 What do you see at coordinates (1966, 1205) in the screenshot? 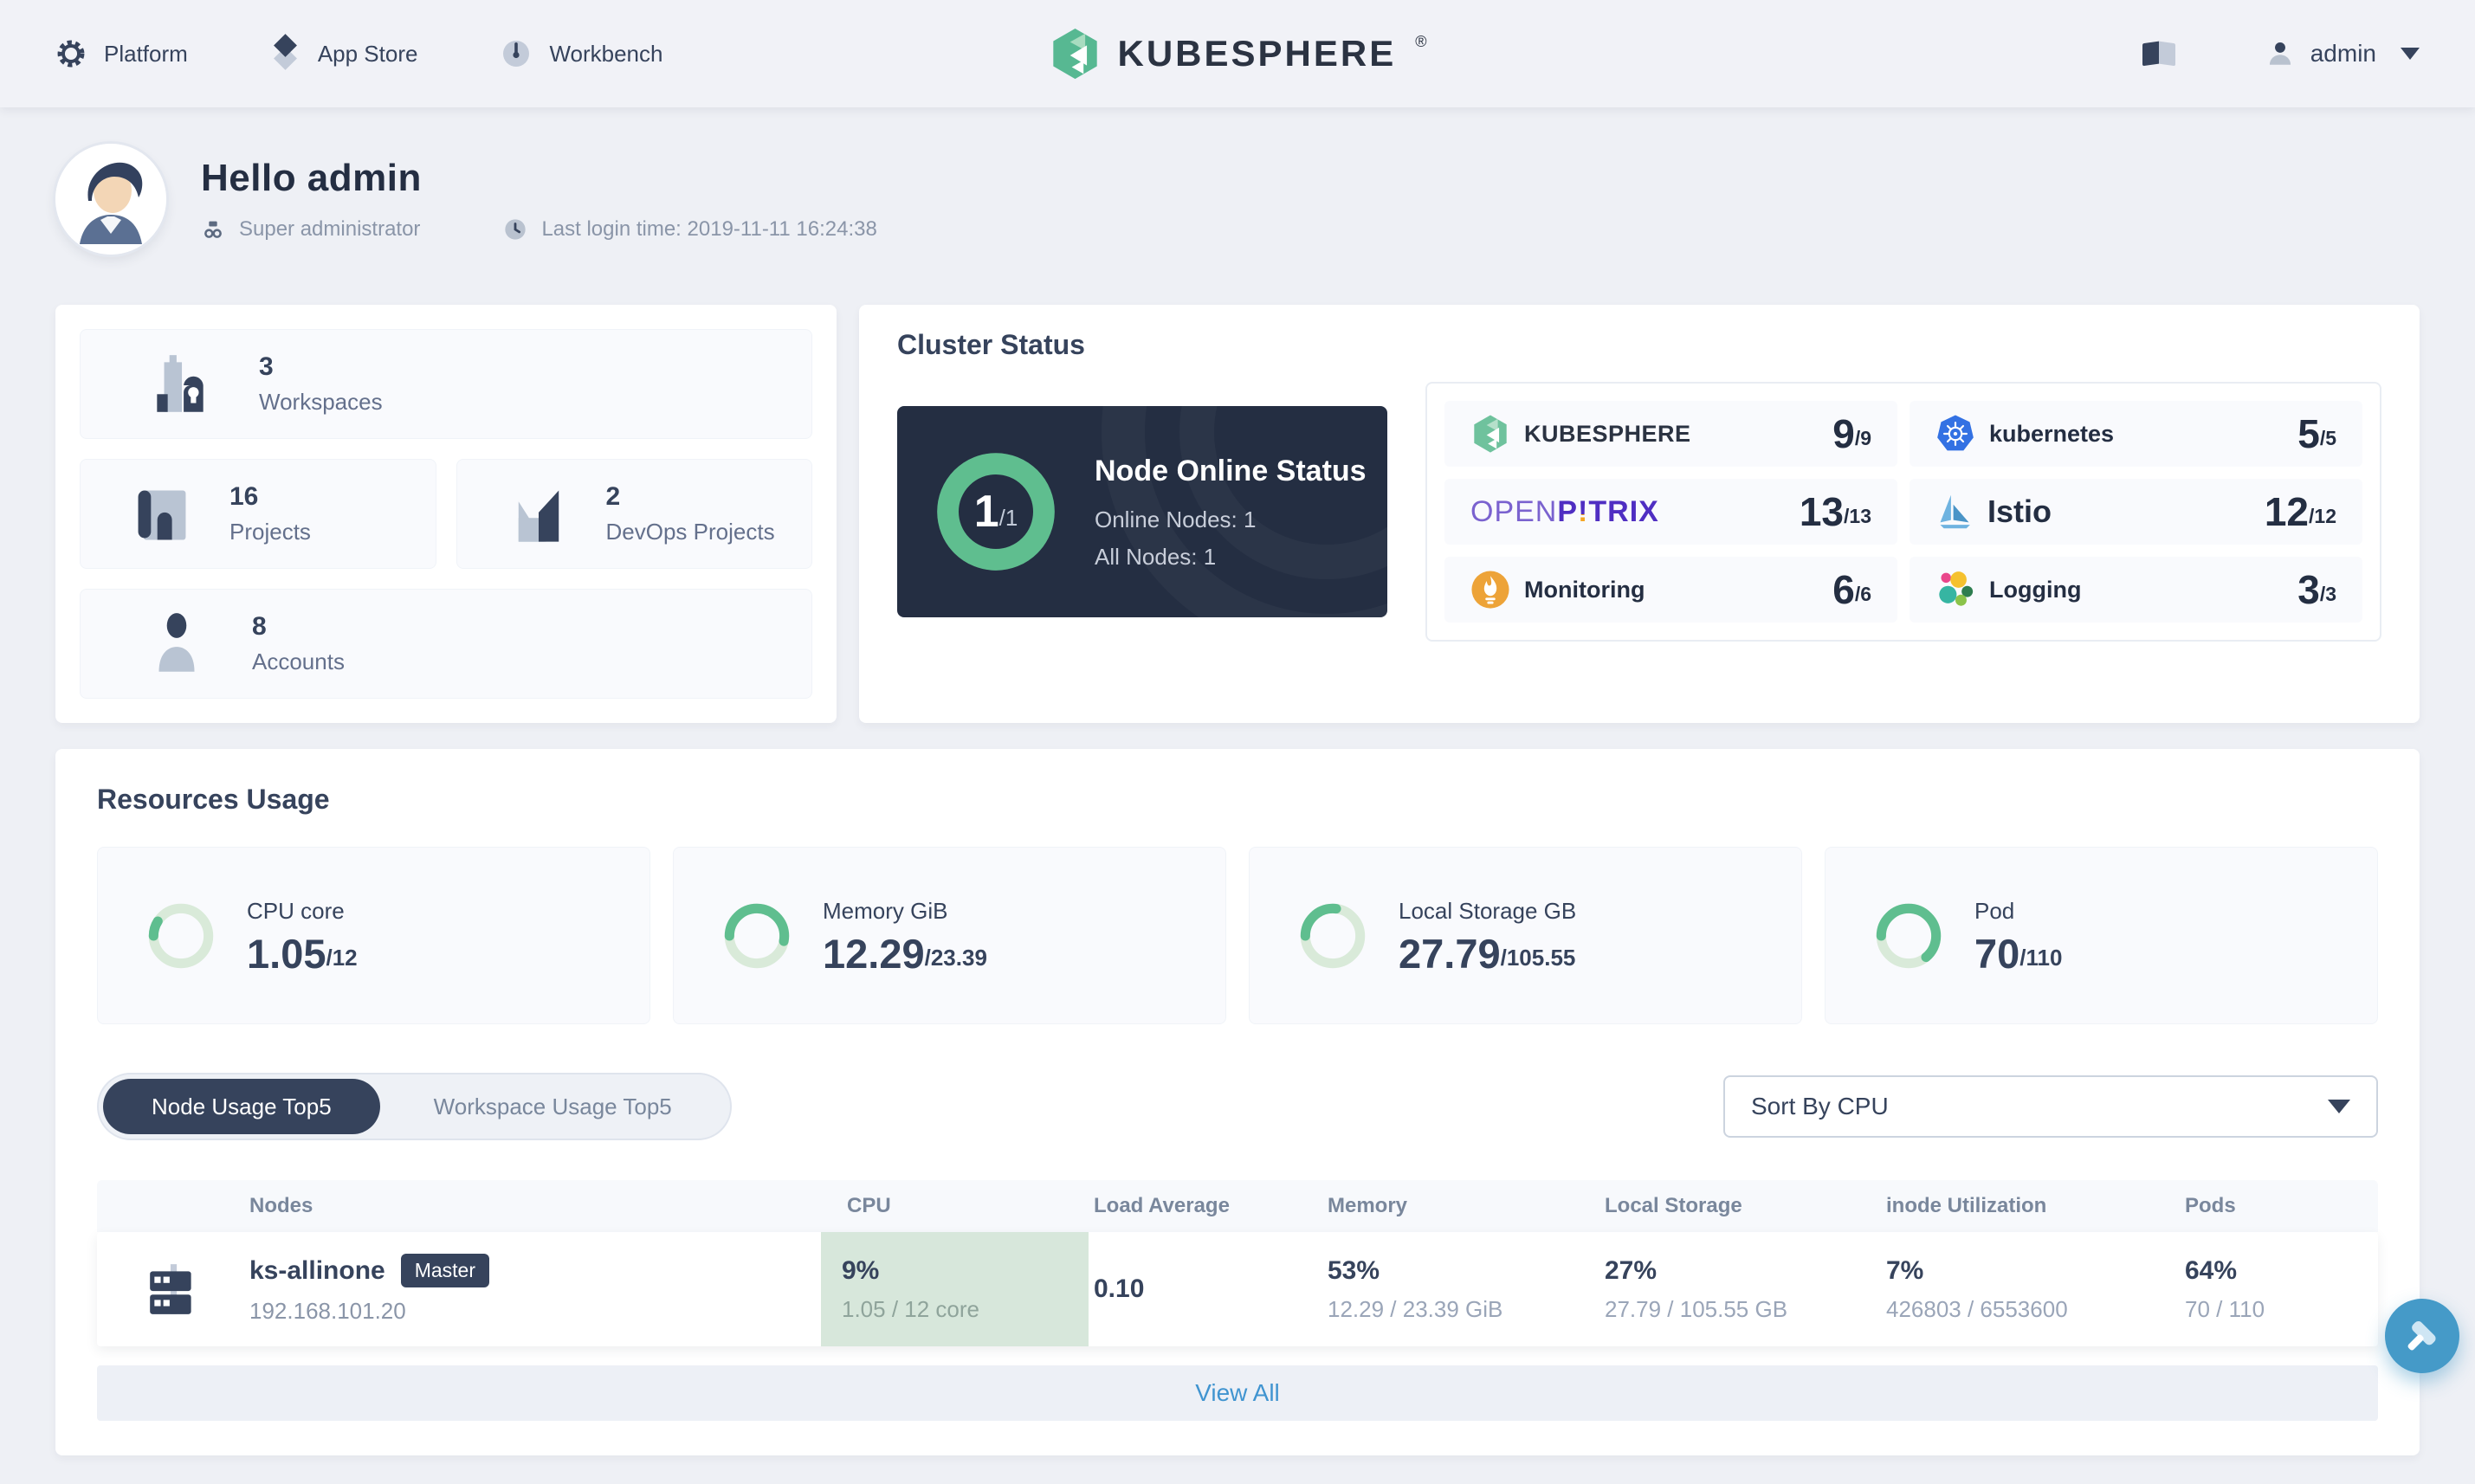
I see `col-inode-utilization: inode Utilization` at bounding box center [1966, 1205].